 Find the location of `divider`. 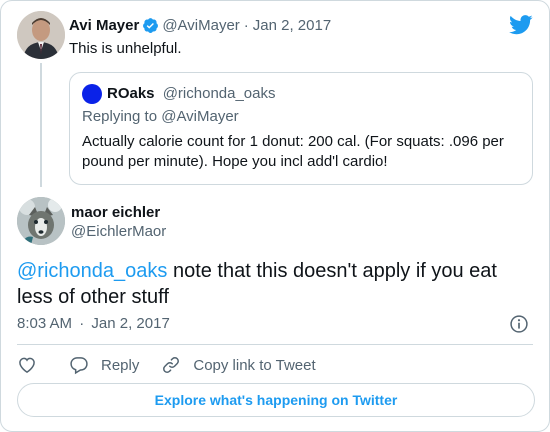

divider is located at coordinates (275, 344).